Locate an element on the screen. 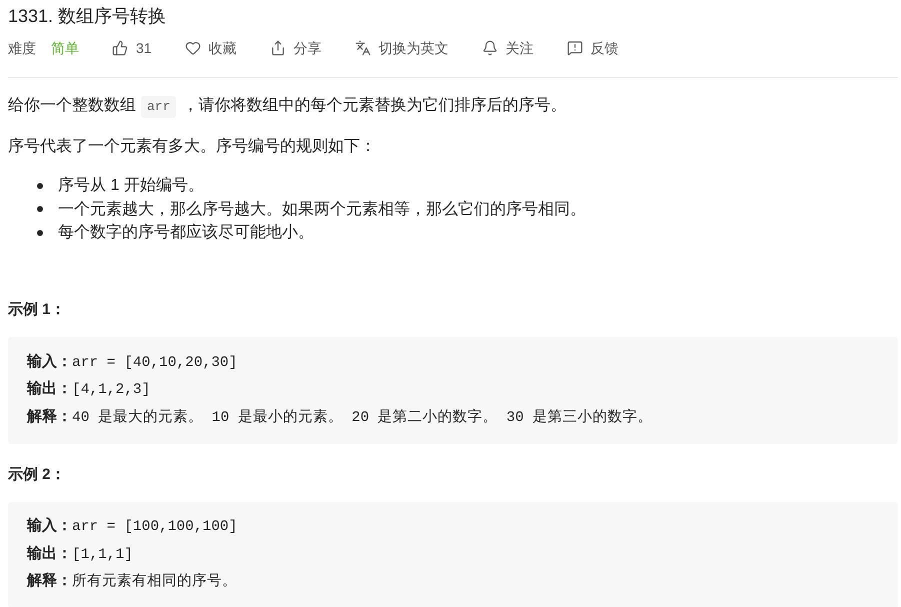 The image size is (901, 607). translate-button: 切换为英文 is located at coordinates (401, 48).